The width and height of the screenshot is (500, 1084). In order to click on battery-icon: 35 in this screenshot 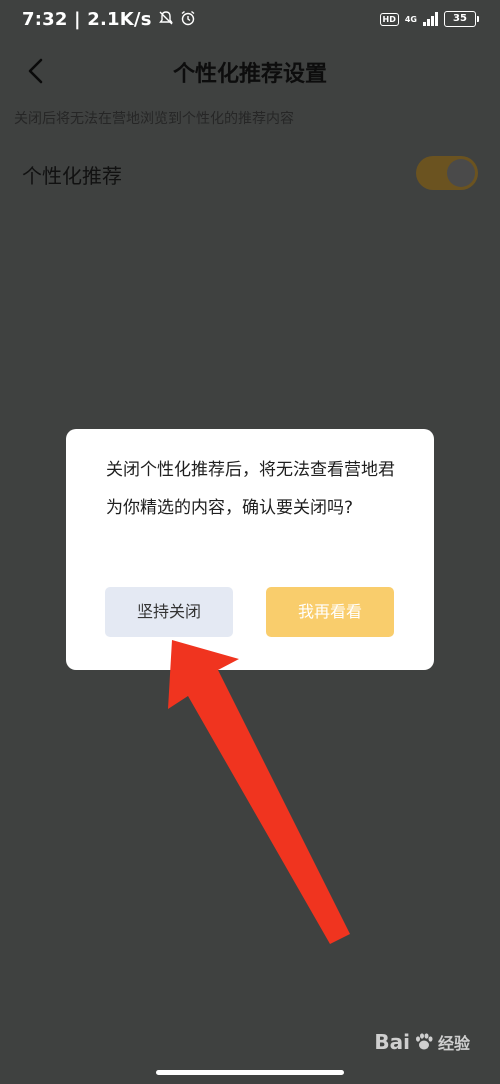, I will do `click(461, 19)`.